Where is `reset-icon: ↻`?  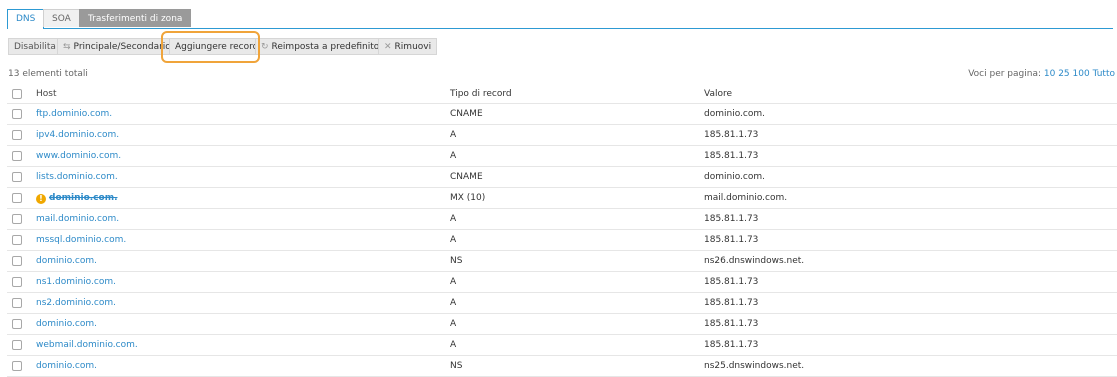 reset-icon: ↻ is located at coordinates (265, 47).